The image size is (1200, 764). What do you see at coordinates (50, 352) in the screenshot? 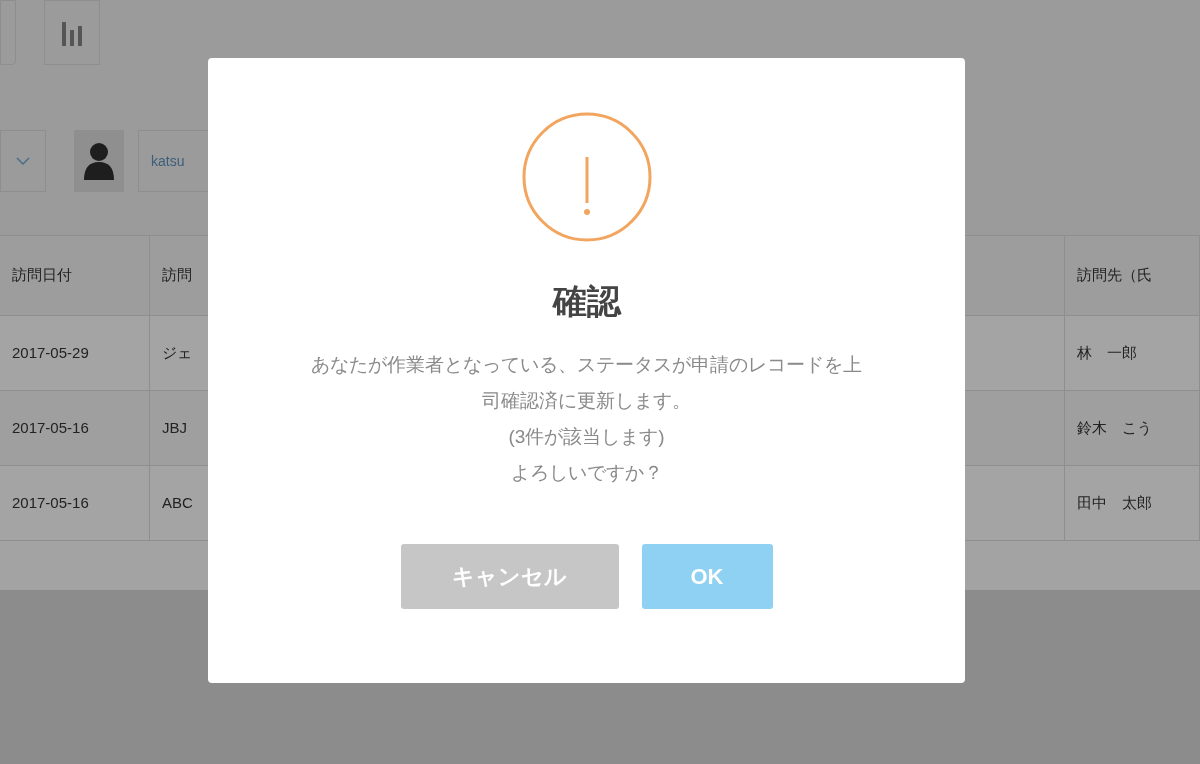
I see `table-cell-text: 2017-05-29` at bounding box center [50, 352].